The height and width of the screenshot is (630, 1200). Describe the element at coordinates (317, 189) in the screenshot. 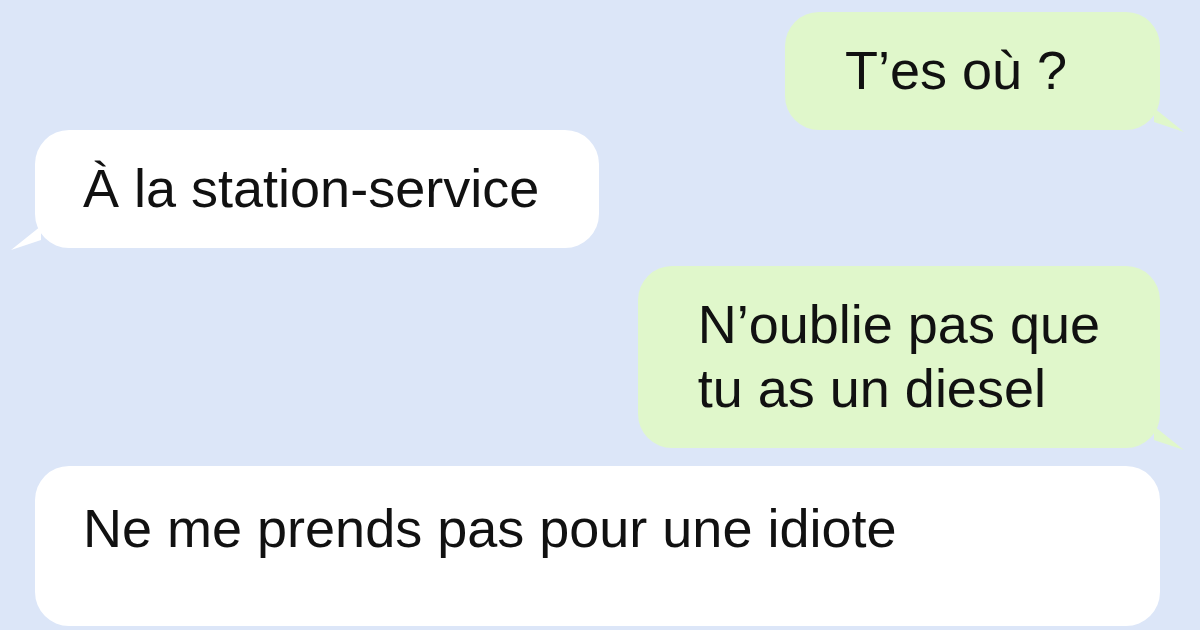

I see `message-bubble: À la station-service` at that location.